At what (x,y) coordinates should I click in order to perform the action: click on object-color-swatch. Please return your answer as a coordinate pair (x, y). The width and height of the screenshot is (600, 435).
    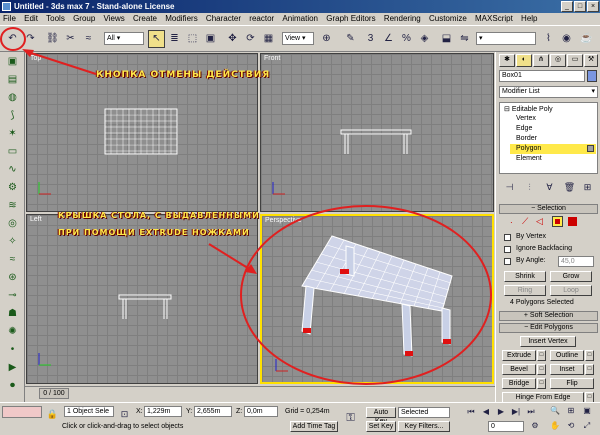
    Looking at the image, I should click on (592, 76).